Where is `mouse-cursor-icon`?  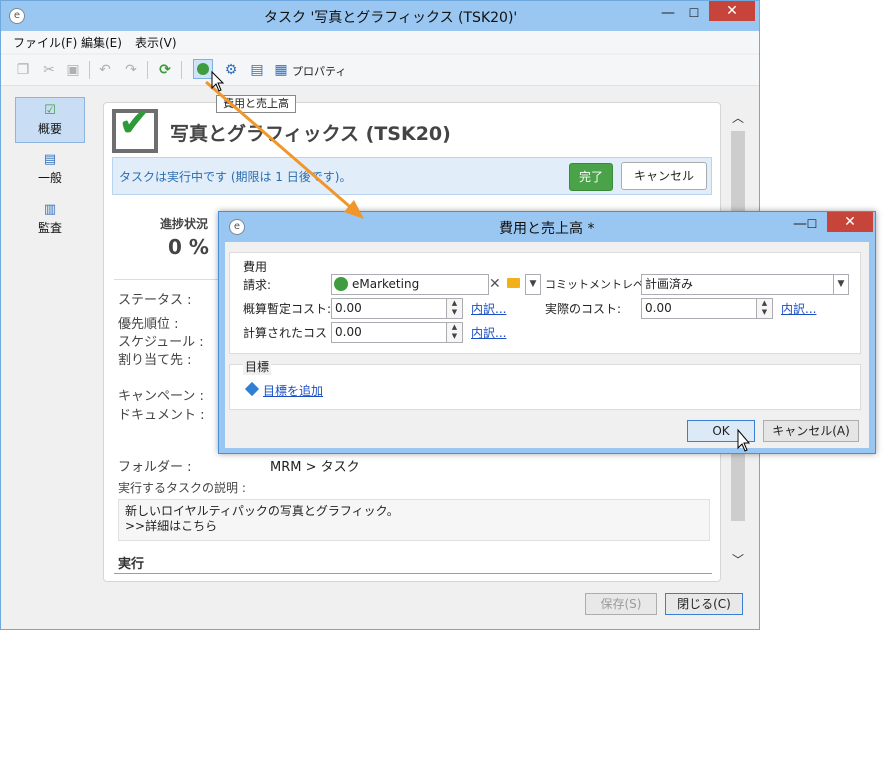
mouse-cursor-icon is located at coordinates (744, 440).